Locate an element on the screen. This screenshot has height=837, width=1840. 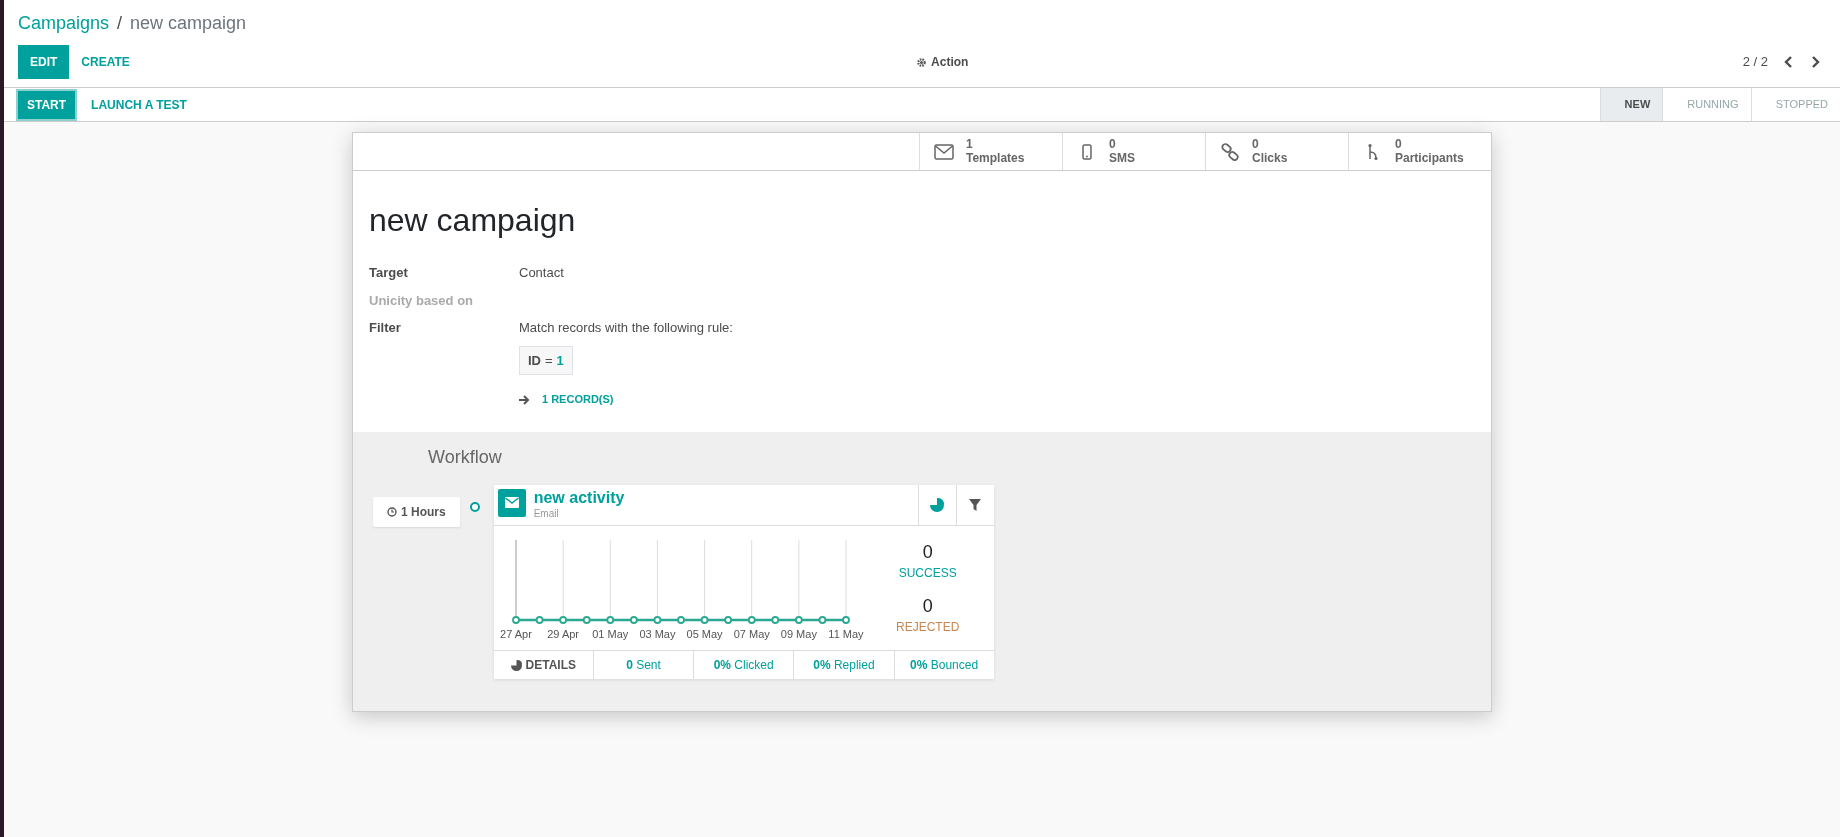
details-button: DETAILS is located at coordinates (543, 665).